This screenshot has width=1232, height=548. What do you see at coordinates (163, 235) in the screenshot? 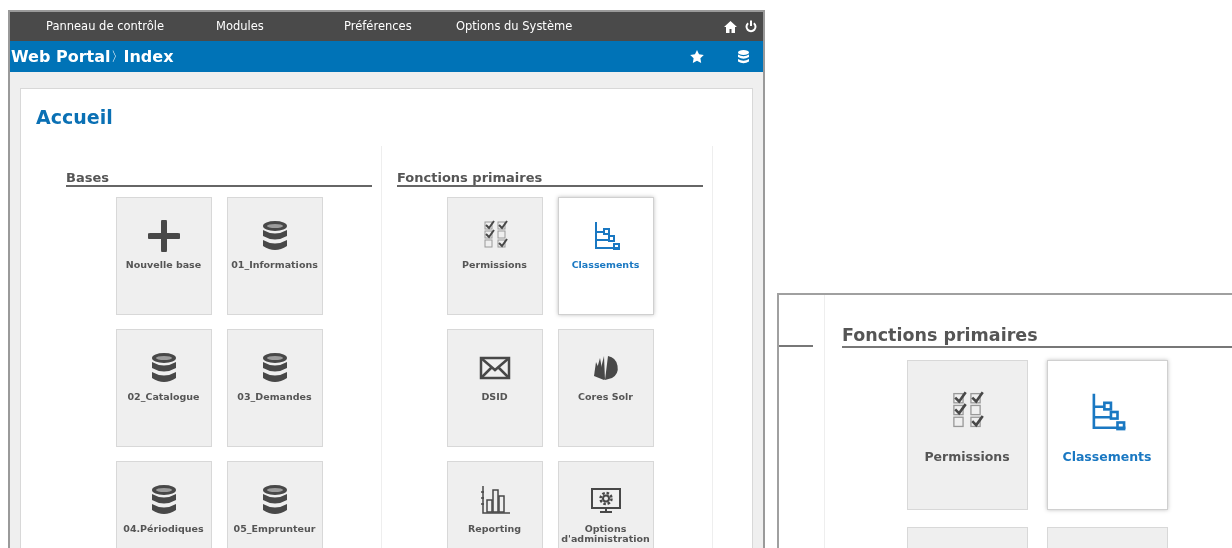
I see `plus-icon` at bounding box center [163, 235].